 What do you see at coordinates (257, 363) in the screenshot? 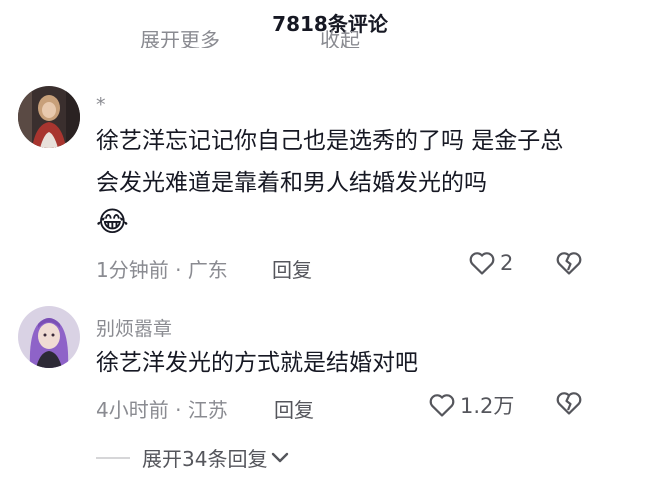
I see `comment-text: 徐艺洋发光的方式就是结婚对吧` at bounding box center [257, 363].